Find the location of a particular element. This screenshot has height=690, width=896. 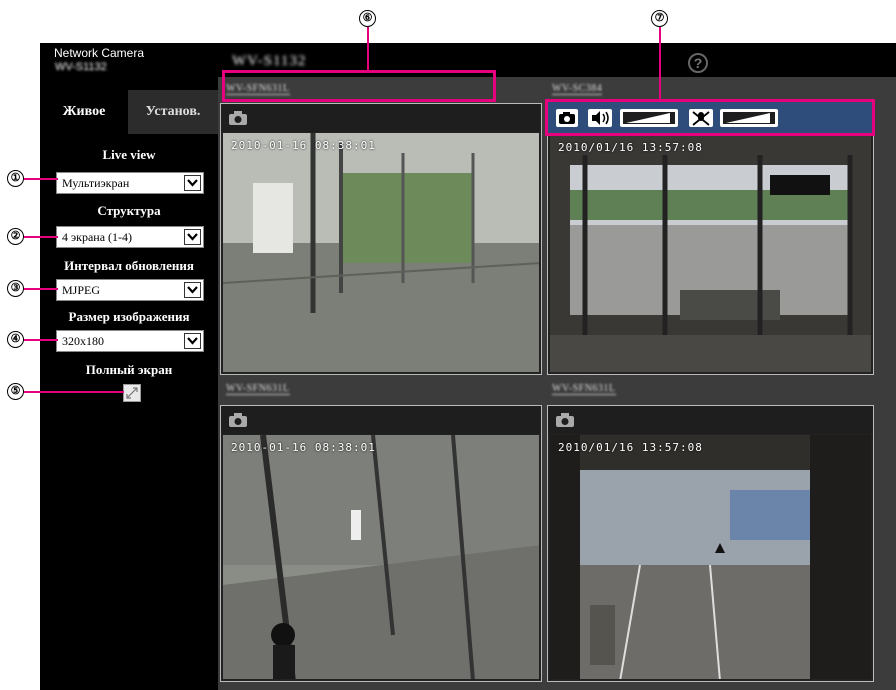

camera-timestamp-3: 2010-01-16 08:38:01 is located at coordinates (303, 447).